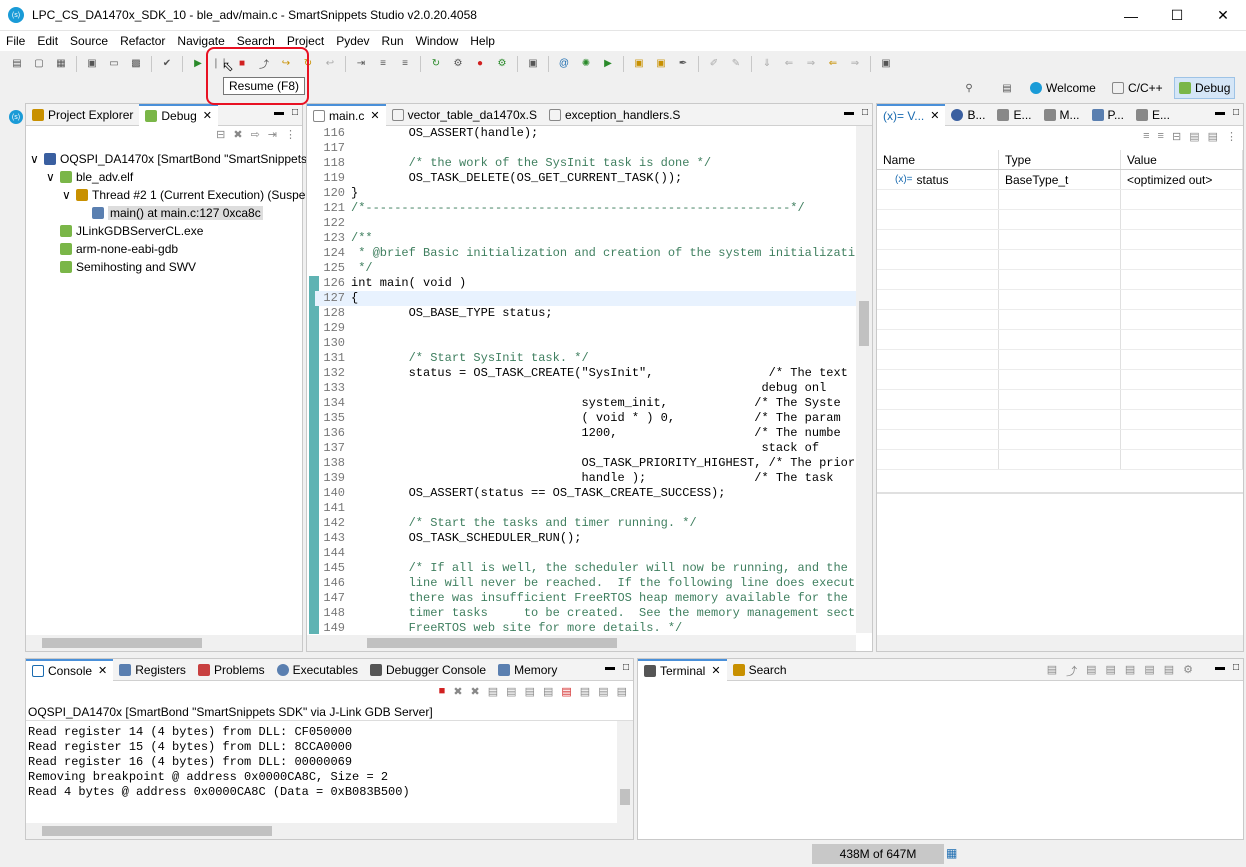  What do you see at coordinates (502, 64) in the screenshot?
I see `plugin-icon: ⚙` at bounding box center [502, 64].